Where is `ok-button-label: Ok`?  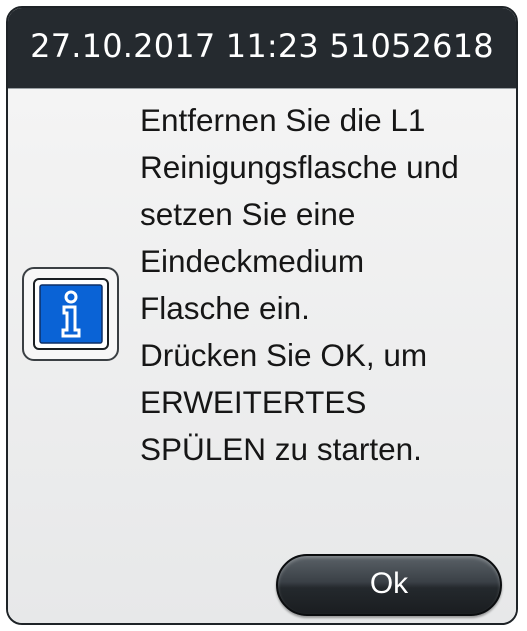
ok-button-label: Ok is located at coordinates (389, 583).